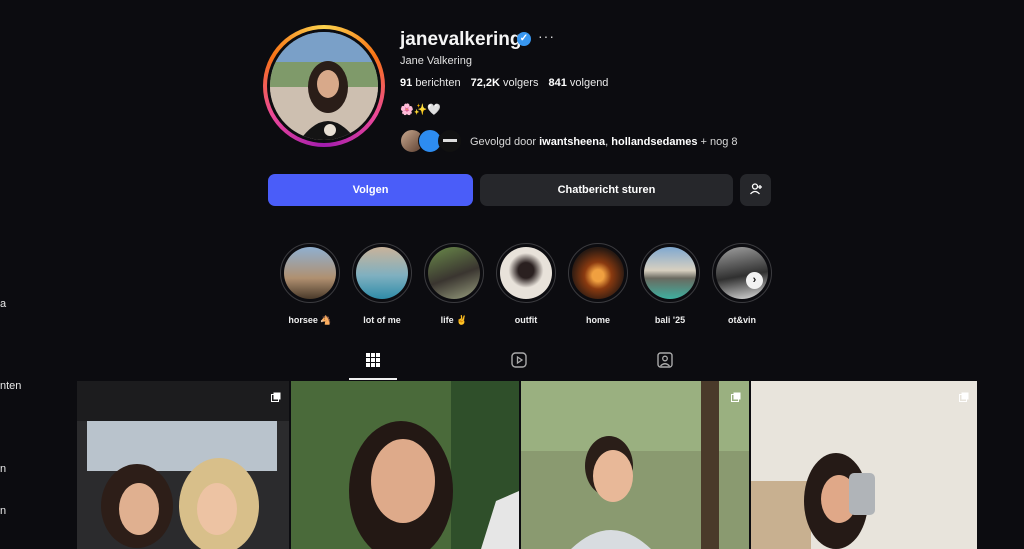  I want to click on profile-username: janevalkering, so click(461, 39).